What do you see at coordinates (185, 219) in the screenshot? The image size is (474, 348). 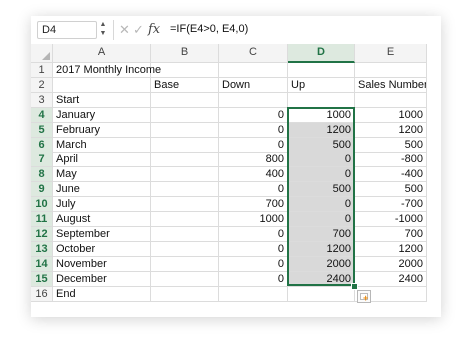 I see `cell-b11` at bounding box center [185, 219].